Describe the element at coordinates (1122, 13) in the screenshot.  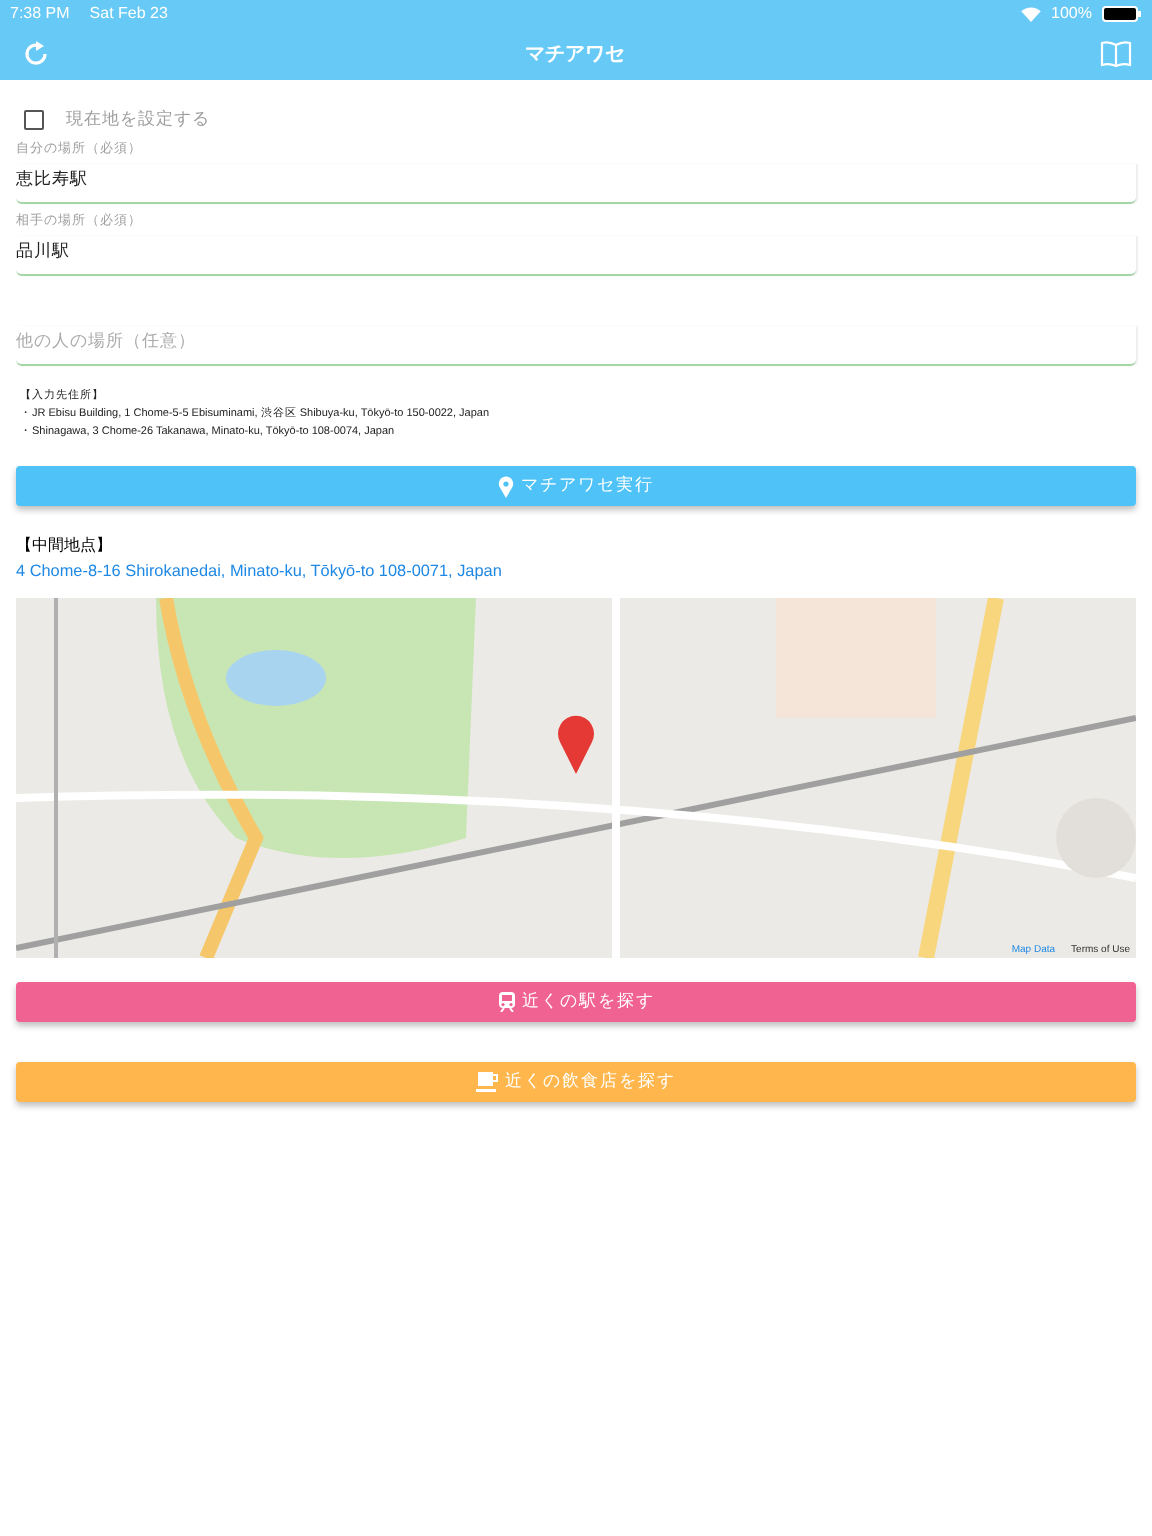
I see `battery-icon` at that location.